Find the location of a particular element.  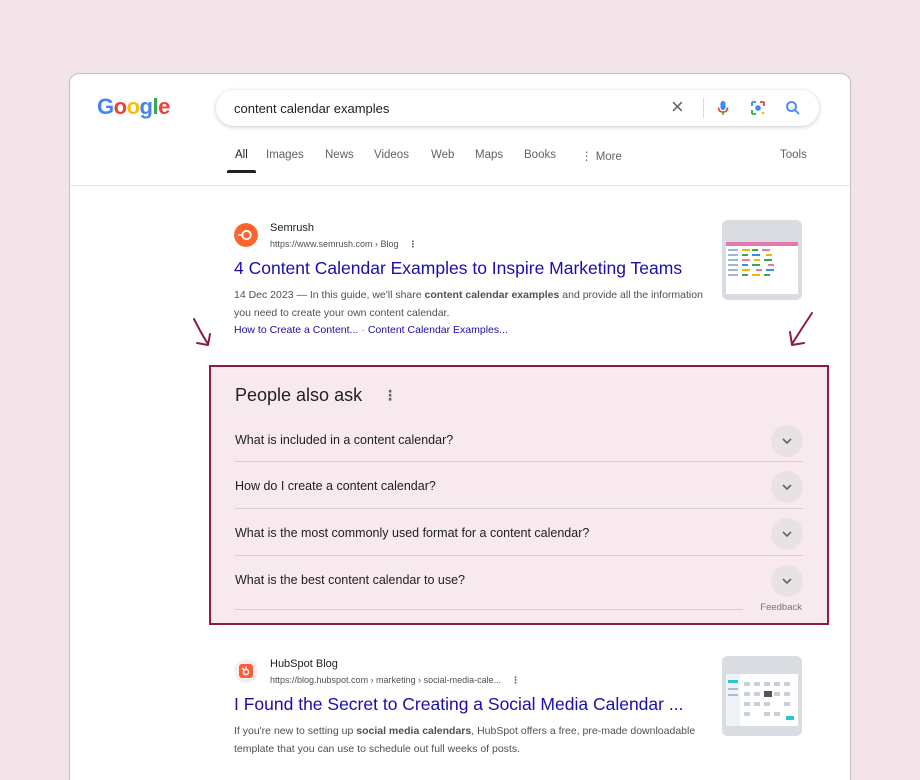

snippet-text: 14 Dec 2023 — In this guide, we'll share is located at coordinates (329, 295).